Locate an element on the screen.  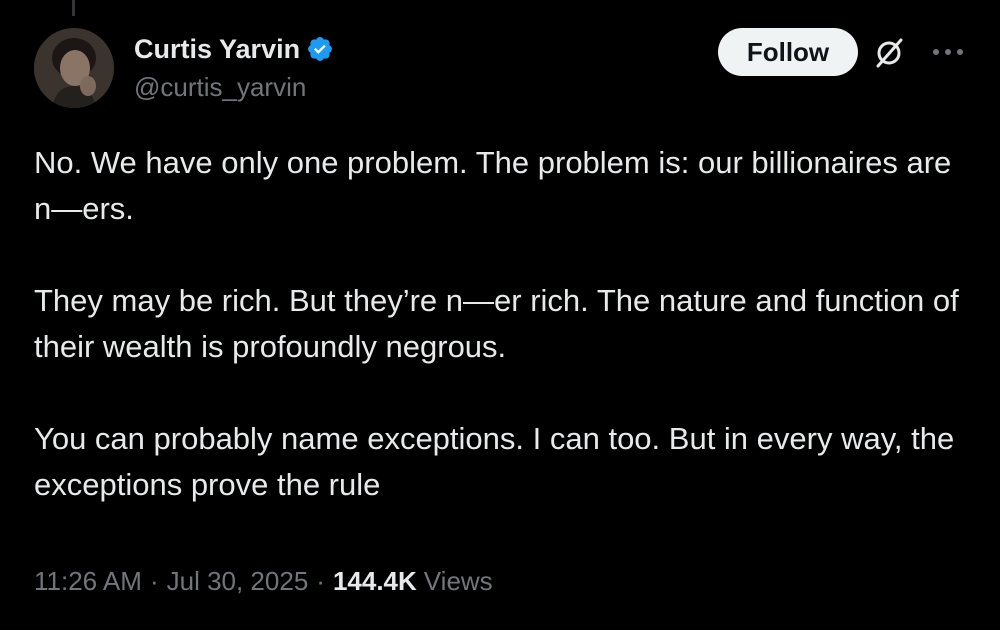
avatar-image is located at coordinates (74, 68).